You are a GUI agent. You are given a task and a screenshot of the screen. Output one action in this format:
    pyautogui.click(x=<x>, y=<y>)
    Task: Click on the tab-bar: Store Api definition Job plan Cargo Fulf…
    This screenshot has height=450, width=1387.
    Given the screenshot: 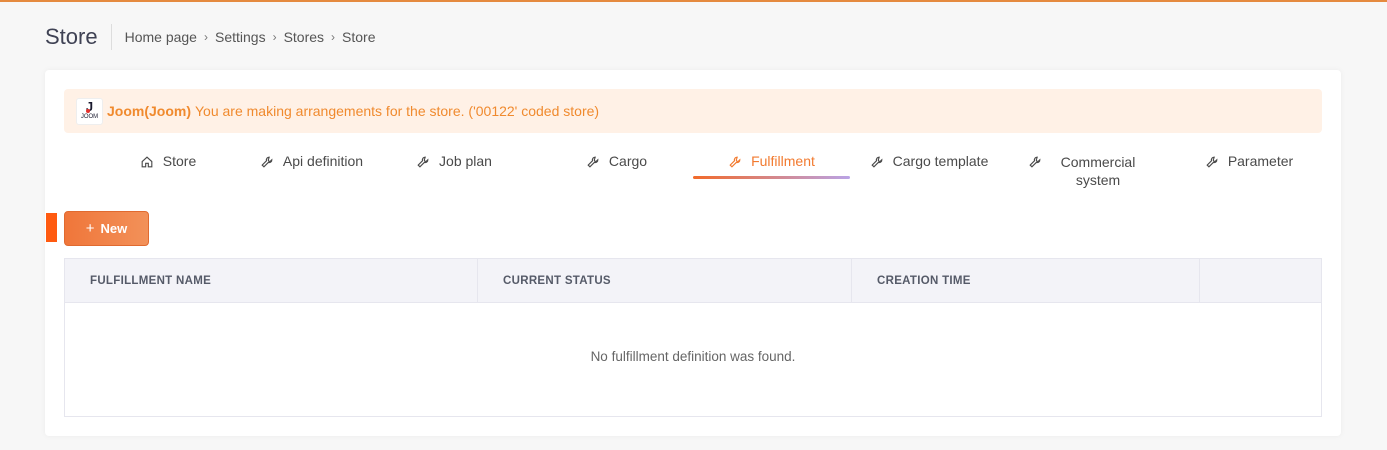 What is the action you would take?
    pyautogui.click(x=693, y=178)
    